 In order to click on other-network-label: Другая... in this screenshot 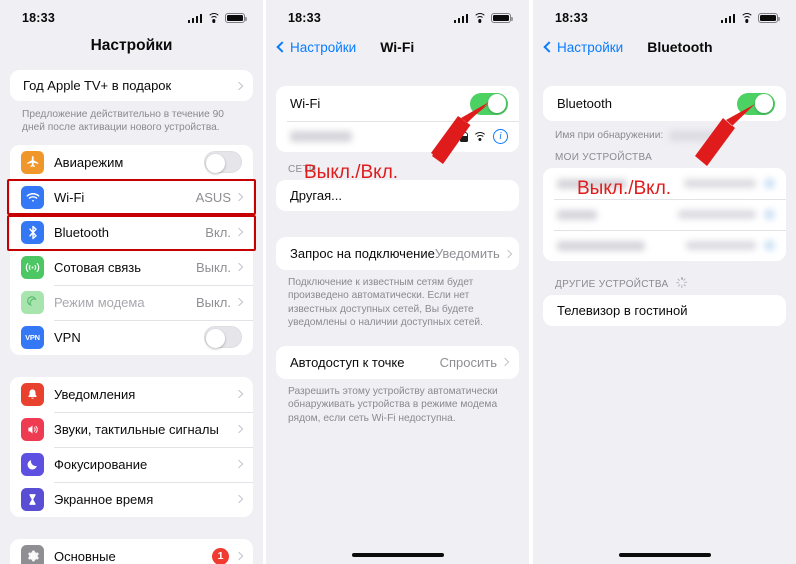, I will do `click(316, 195)`.